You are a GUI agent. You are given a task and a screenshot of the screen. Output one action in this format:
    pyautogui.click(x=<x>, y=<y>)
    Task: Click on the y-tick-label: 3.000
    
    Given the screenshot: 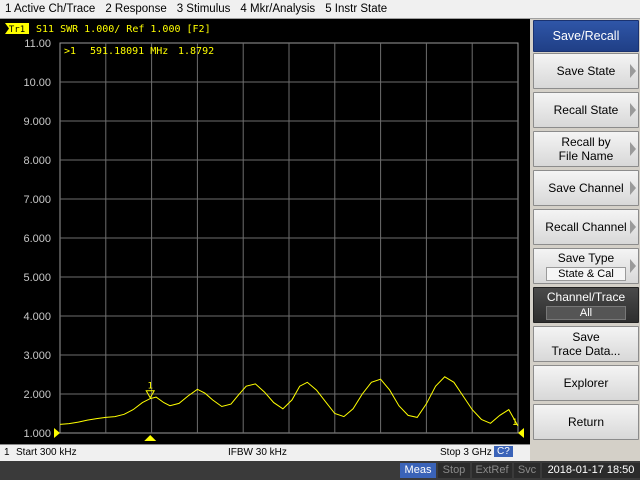 What is the action you would take?
    pyautogui.click(x=37, y=356)
    